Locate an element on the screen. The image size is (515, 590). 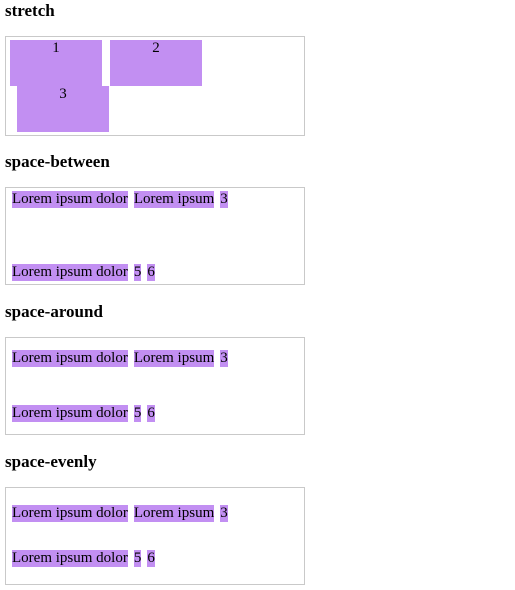
heading-space-evenly: space-evenly is located at coordinates (51, 461).